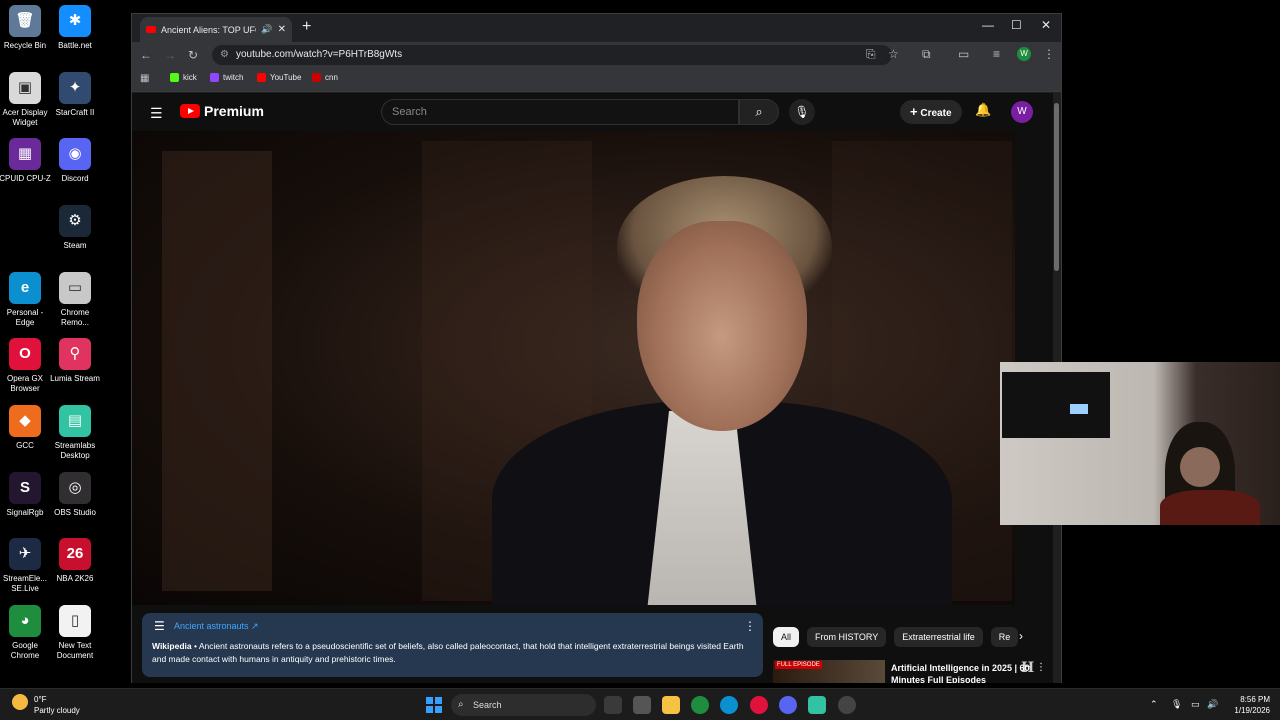 The height and width of the screenshot is (720, 1280). I want to click on maximize-icon: ☐, so click(1016, 25).